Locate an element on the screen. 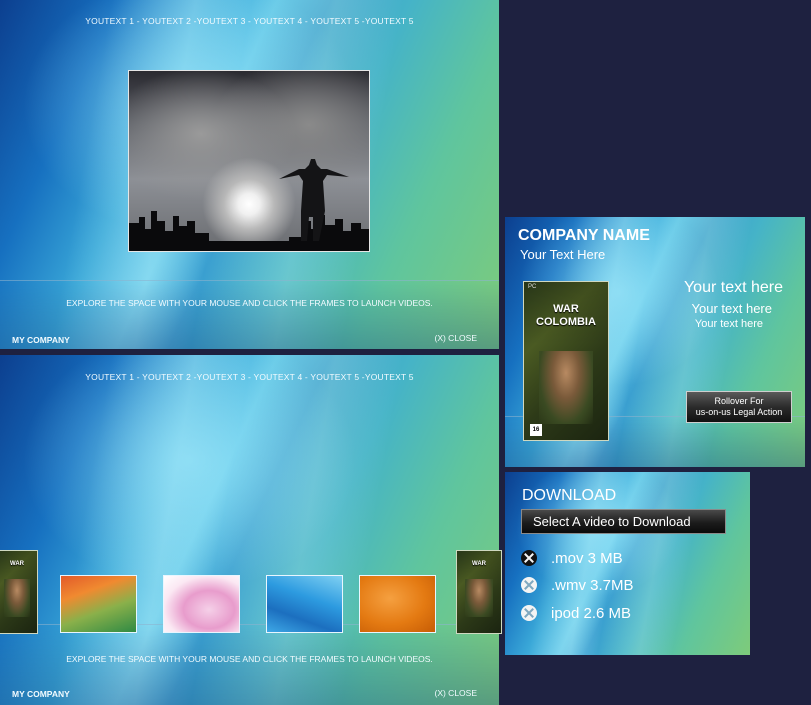  download-option-ipod: ipod 2.6 MB is located at coordinates (576, 613).